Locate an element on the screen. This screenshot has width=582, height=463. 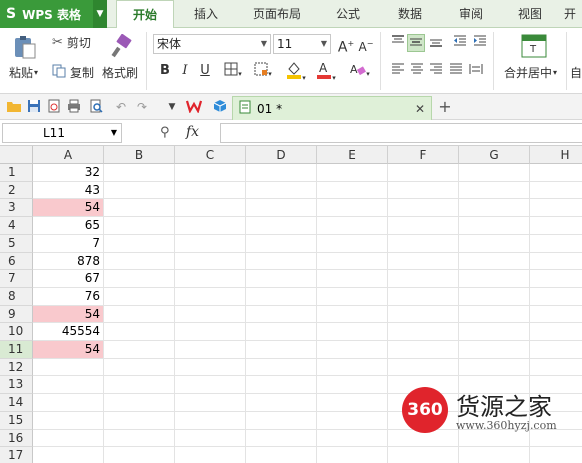
font-size-select: 11 ▼ is located at coordinates (302, 44).